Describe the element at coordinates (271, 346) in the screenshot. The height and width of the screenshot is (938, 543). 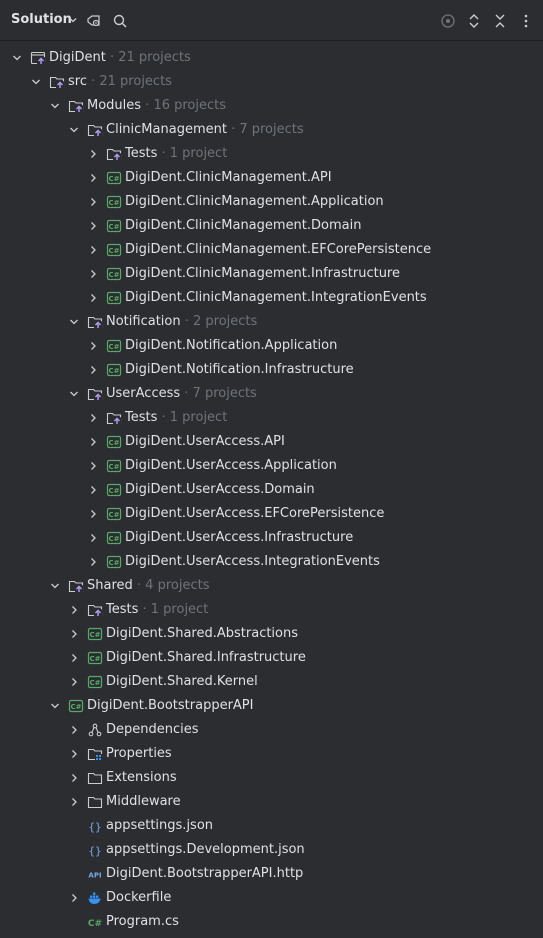
I see `tree-row: C# DigiDent.Notification.Application` at that location.